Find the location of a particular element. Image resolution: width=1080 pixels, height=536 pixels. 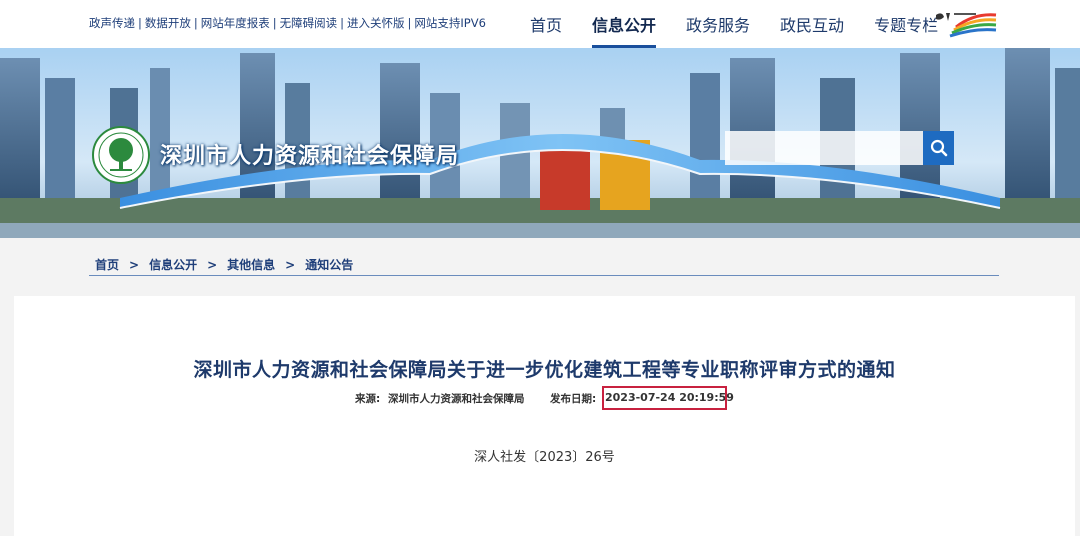

nav-info-disclosure: 信息公开 is located at coordinates (624, 30).